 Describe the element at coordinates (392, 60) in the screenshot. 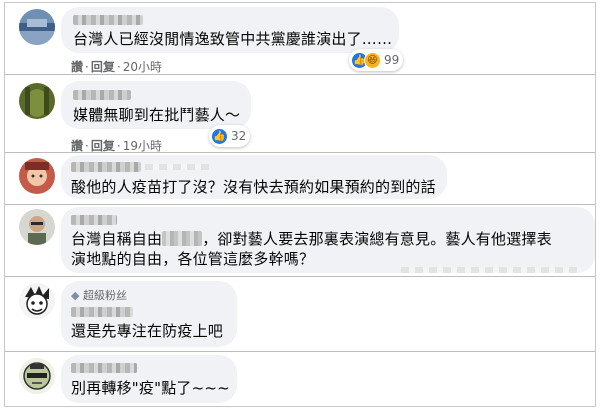

I see `reaction-count: 99` at that location.